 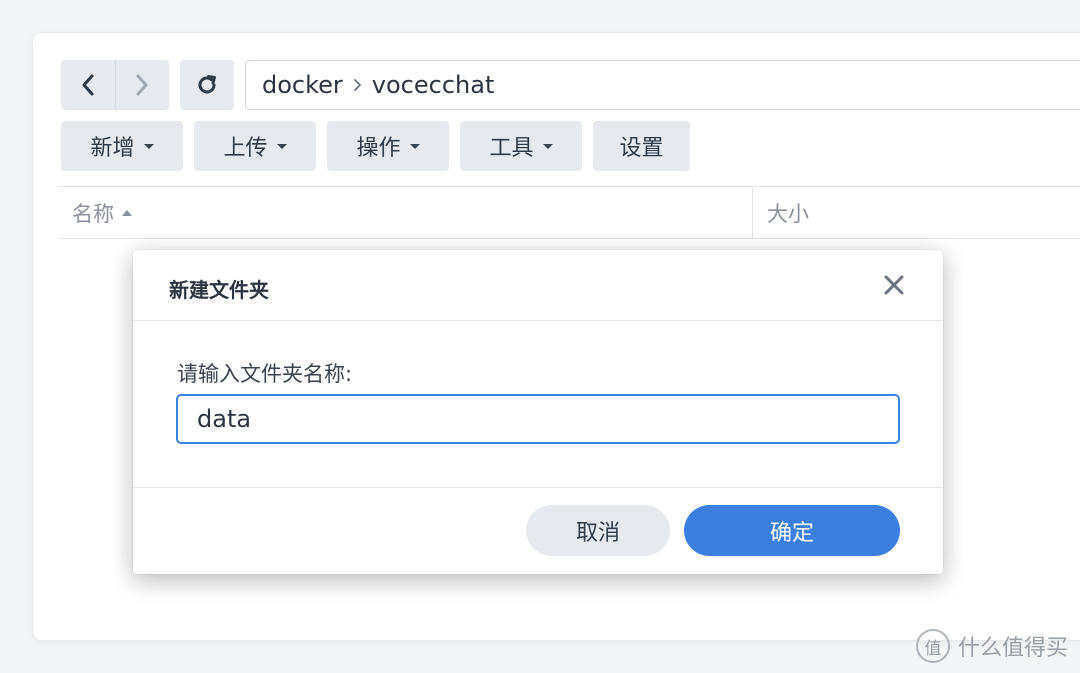 I want to click on history-nav-group, so click(x=115, y=85).